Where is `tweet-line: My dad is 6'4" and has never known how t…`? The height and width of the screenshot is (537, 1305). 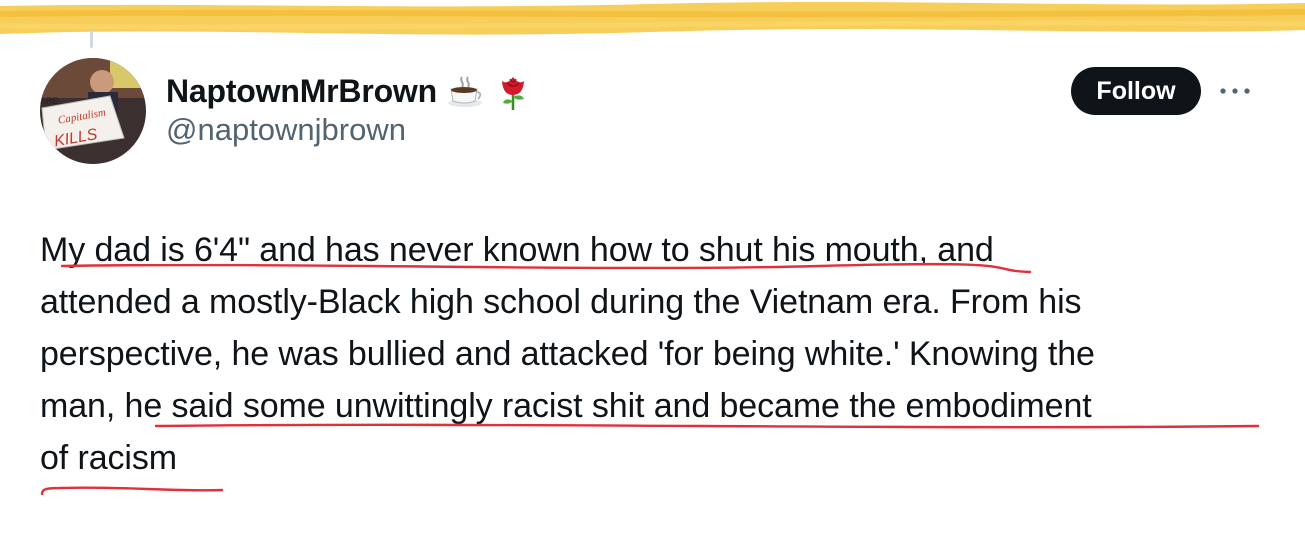 tweet-line: My dad is 6'4" and has never known how t… is located at coordinates (517, 250).